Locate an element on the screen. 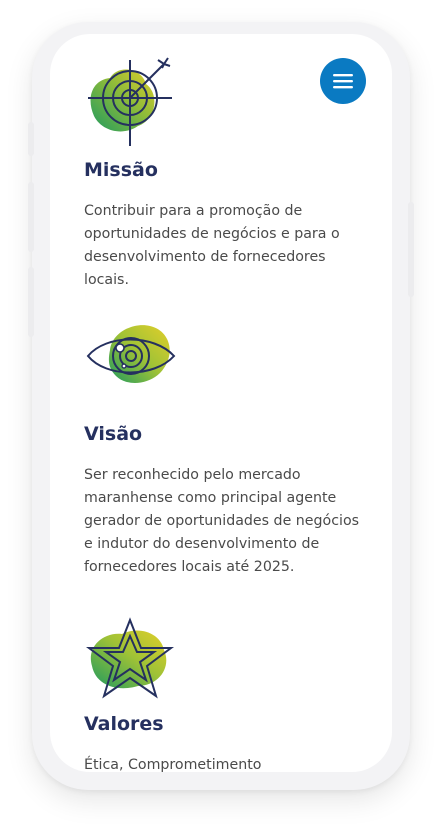 The width and height of the screenshot is (442, 827). section-text: Ética, Comprometimento is located at coordinates (173, 764).